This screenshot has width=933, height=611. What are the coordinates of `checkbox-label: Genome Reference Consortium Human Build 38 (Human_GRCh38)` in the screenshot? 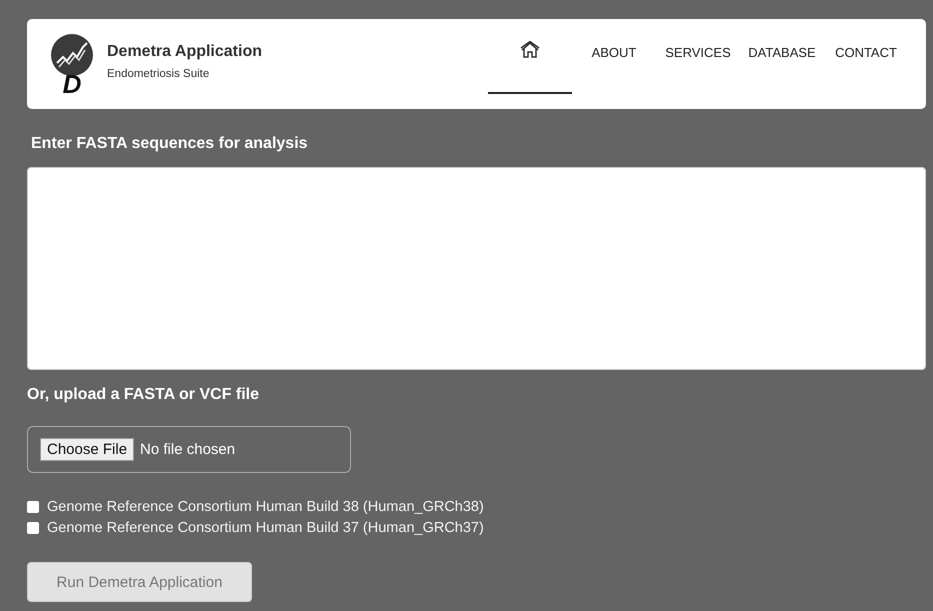 It's located at (265, 507).